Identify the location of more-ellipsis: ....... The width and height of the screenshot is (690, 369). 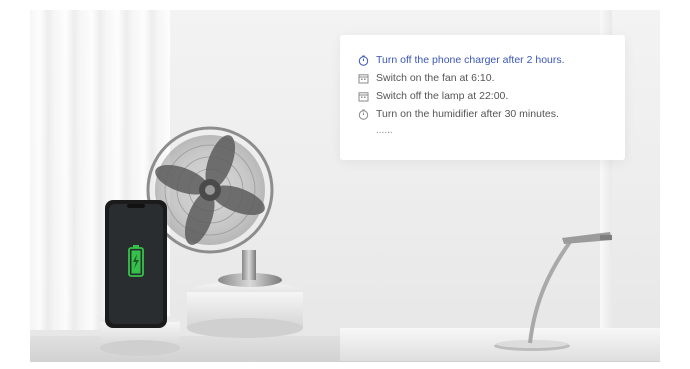
(384, 130).